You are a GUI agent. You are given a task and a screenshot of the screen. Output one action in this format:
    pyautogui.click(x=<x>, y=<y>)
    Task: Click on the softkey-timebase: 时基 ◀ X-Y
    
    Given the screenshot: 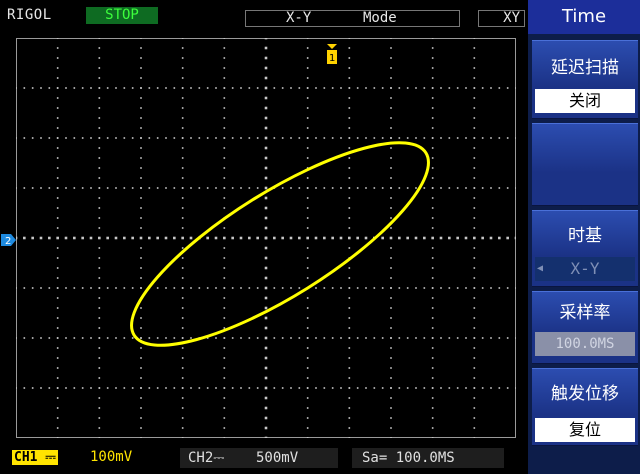 What is the action you would take?
    pyautogui.click(x=585, y=248)
    